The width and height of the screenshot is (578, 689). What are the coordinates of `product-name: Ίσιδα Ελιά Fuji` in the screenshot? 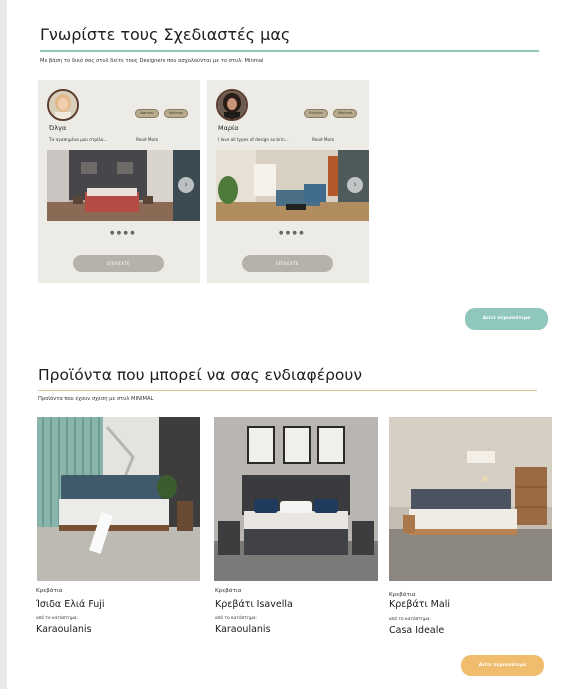 It's located at (70, 604).